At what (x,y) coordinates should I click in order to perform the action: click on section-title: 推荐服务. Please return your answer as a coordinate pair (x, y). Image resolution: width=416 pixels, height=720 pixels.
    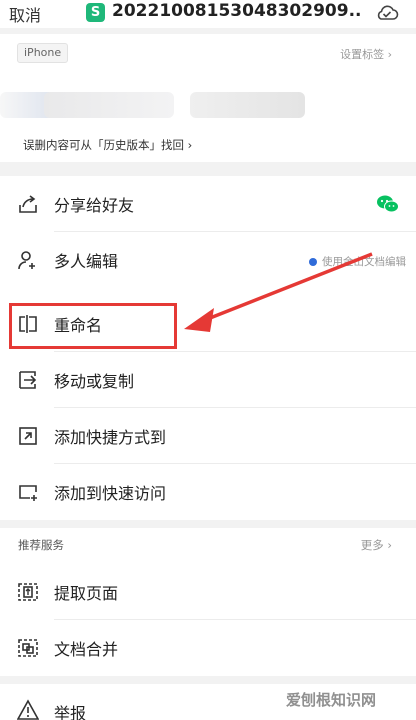
    Looking at the image, I should click on (41, 545).